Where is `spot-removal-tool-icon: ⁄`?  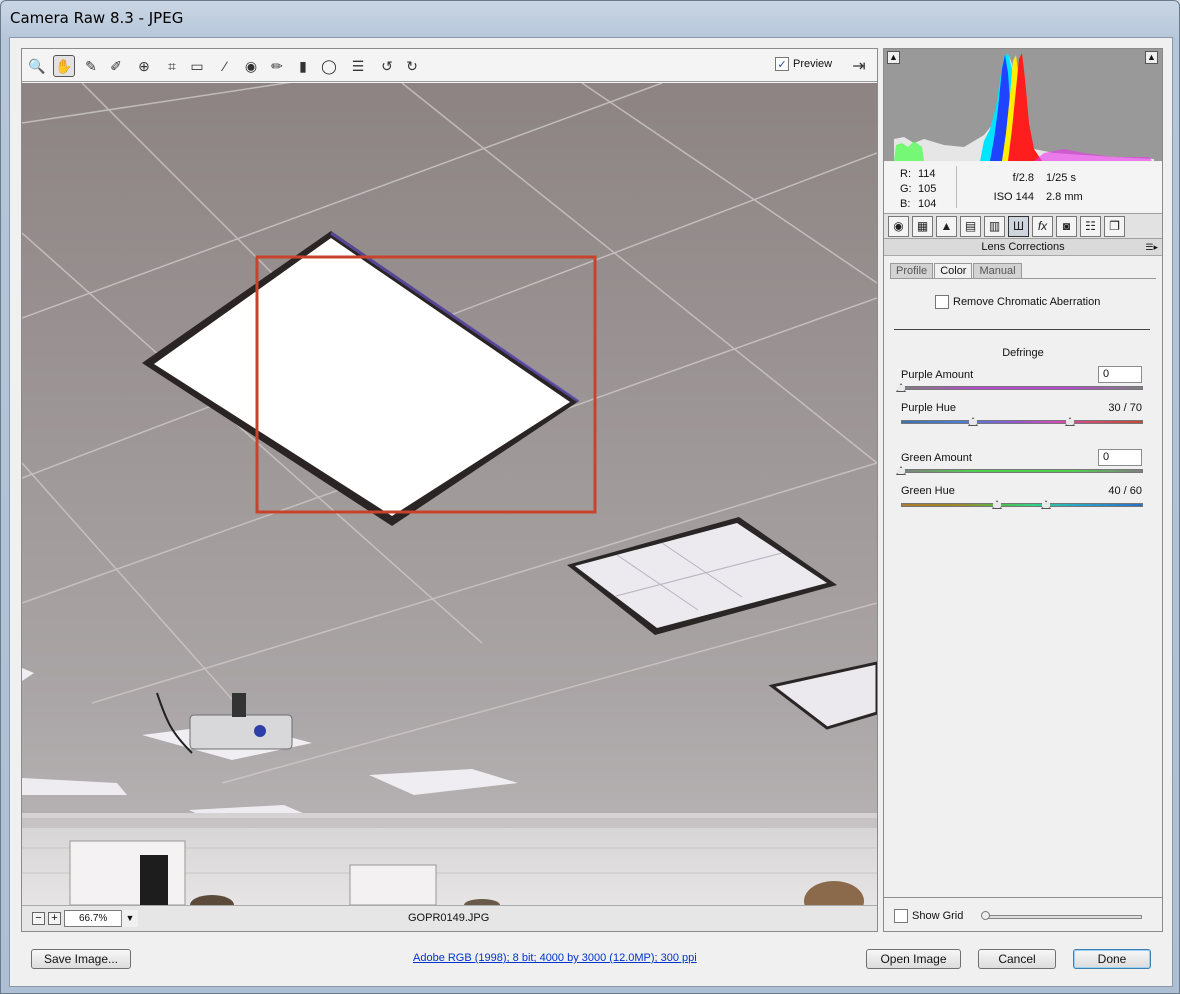 spot-removal-tool-icon: ⁄ is located at coordinates (225, 66).